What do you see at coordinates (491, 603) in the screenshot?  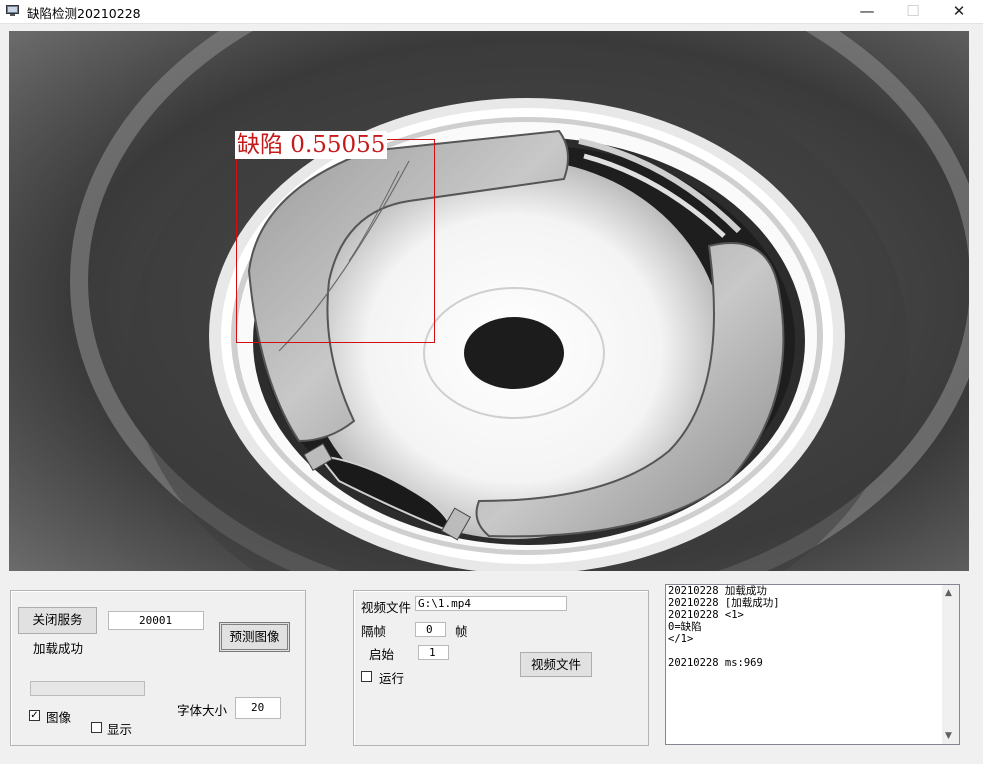 I see `video-file-field: G:\1.mp4` at bounding box center [491, 603].